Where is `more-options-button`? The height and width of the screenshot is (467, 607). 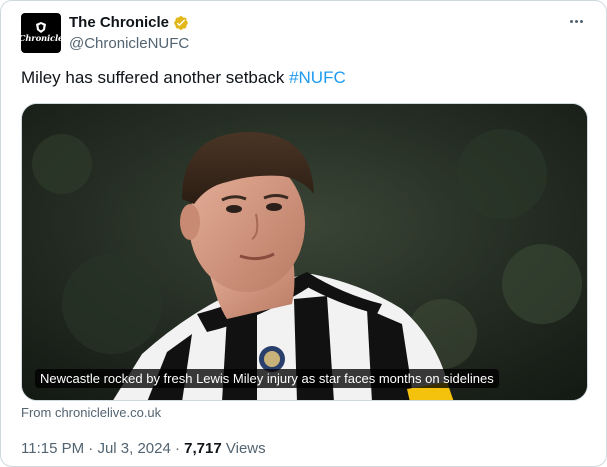 more-options-button is located at coordinates (576, 21).